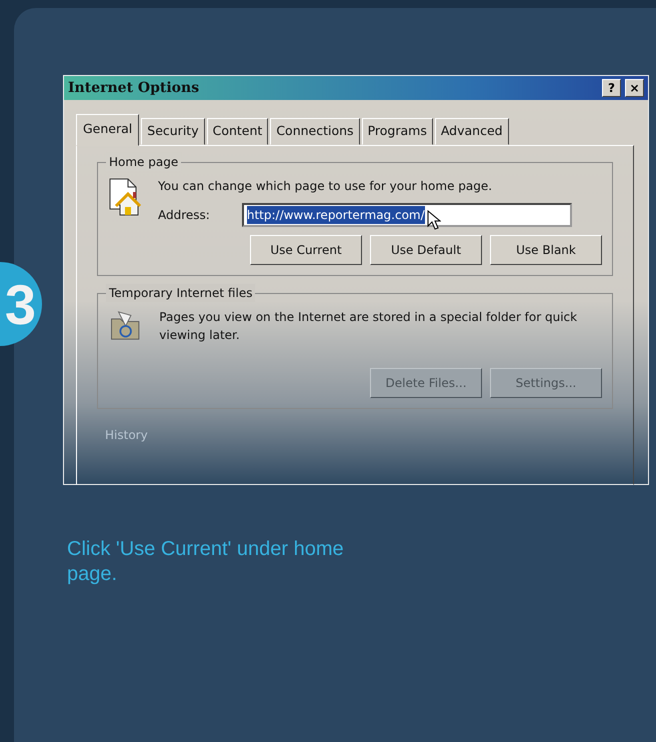 This screenshot has width=656, height=742. Describe the element at coordinates (611, 88) in the screenshot. I see `help-button: ?` at that location.